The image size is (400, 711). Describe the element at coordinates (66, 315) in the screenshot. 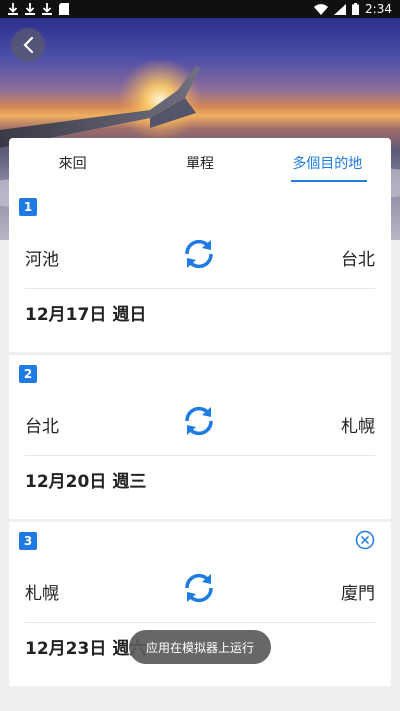

I see `departure-date: 12月17日` at that location.